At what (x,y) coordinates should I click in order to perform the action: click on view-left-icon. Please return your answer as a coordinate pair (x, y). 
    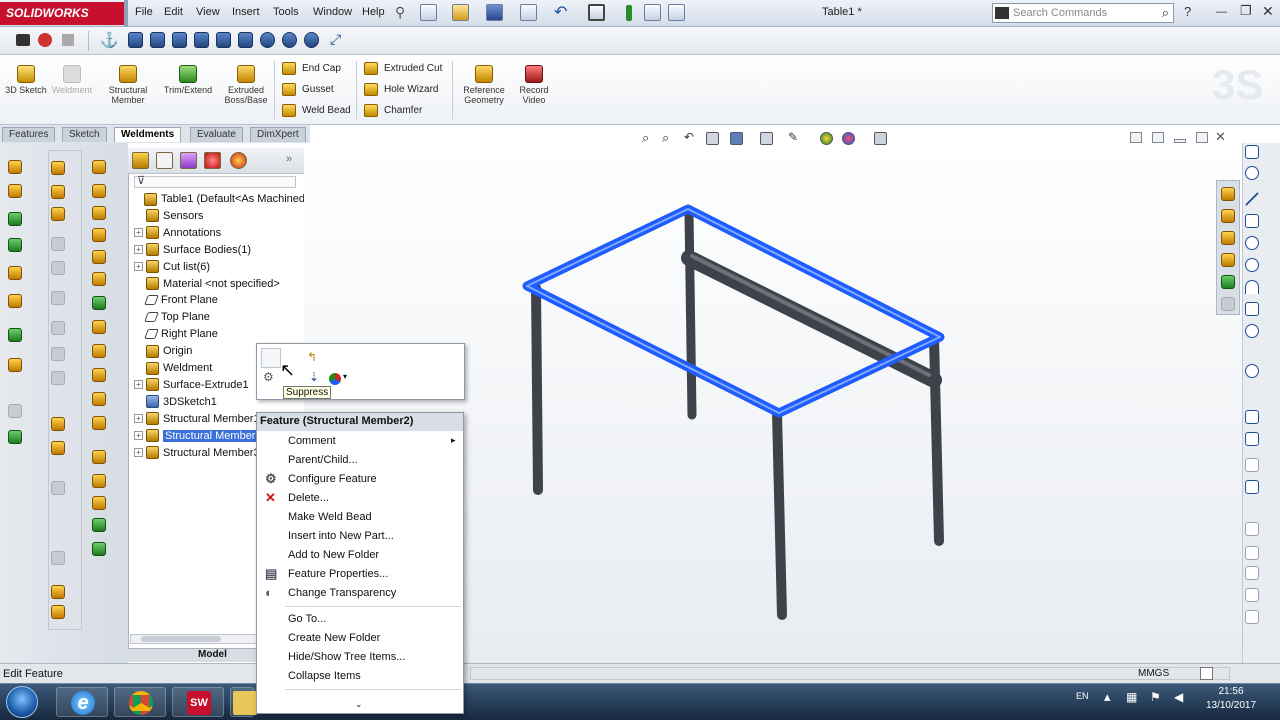
    Looking at the image, I should click on (179, 40).